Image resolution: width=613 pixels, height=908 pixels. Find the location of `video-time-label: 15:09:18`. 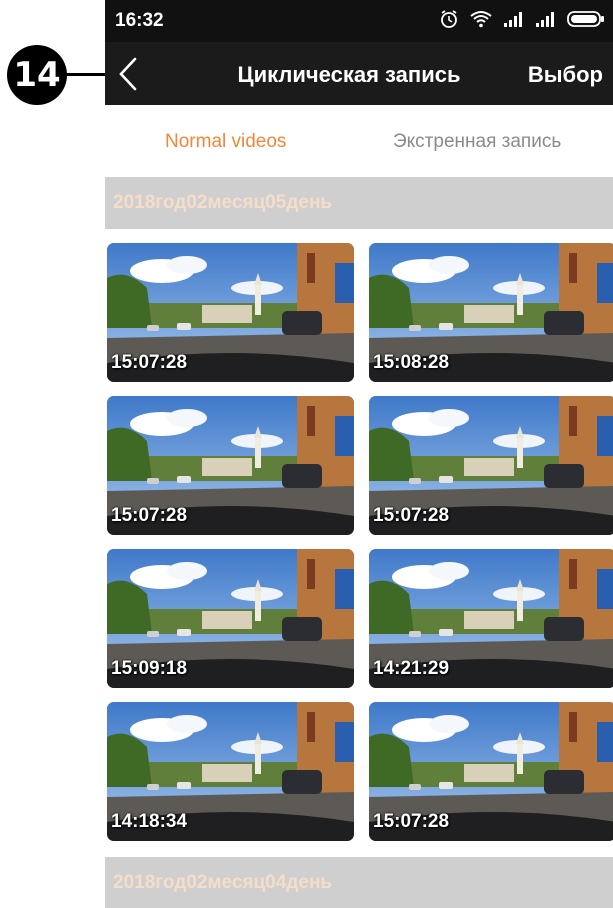

video-time-label: 15:09:18 is located at coordinates (149, 668).